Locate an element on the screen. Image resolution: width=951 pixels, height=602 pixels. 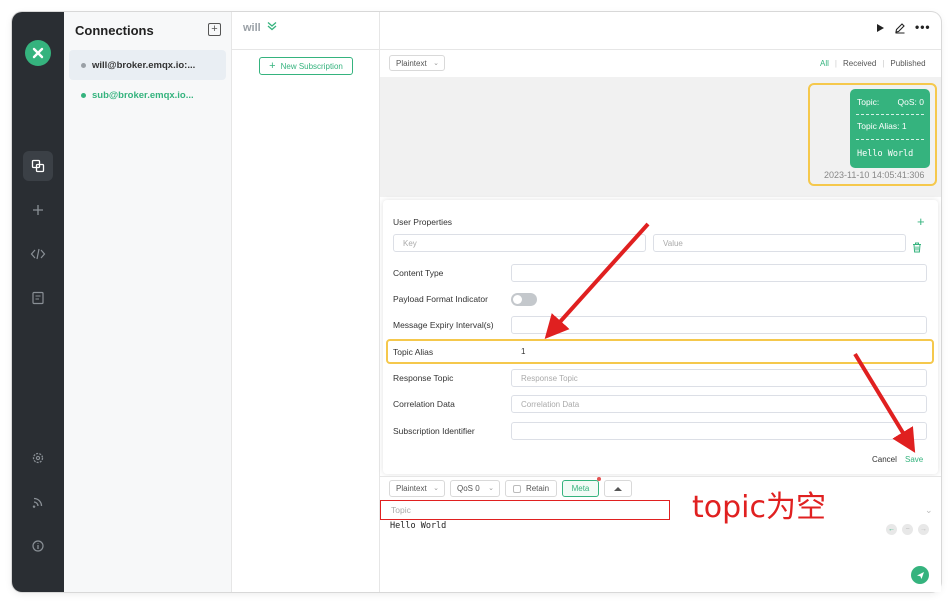
caret-up-icon is located at coordinates (618, 488).